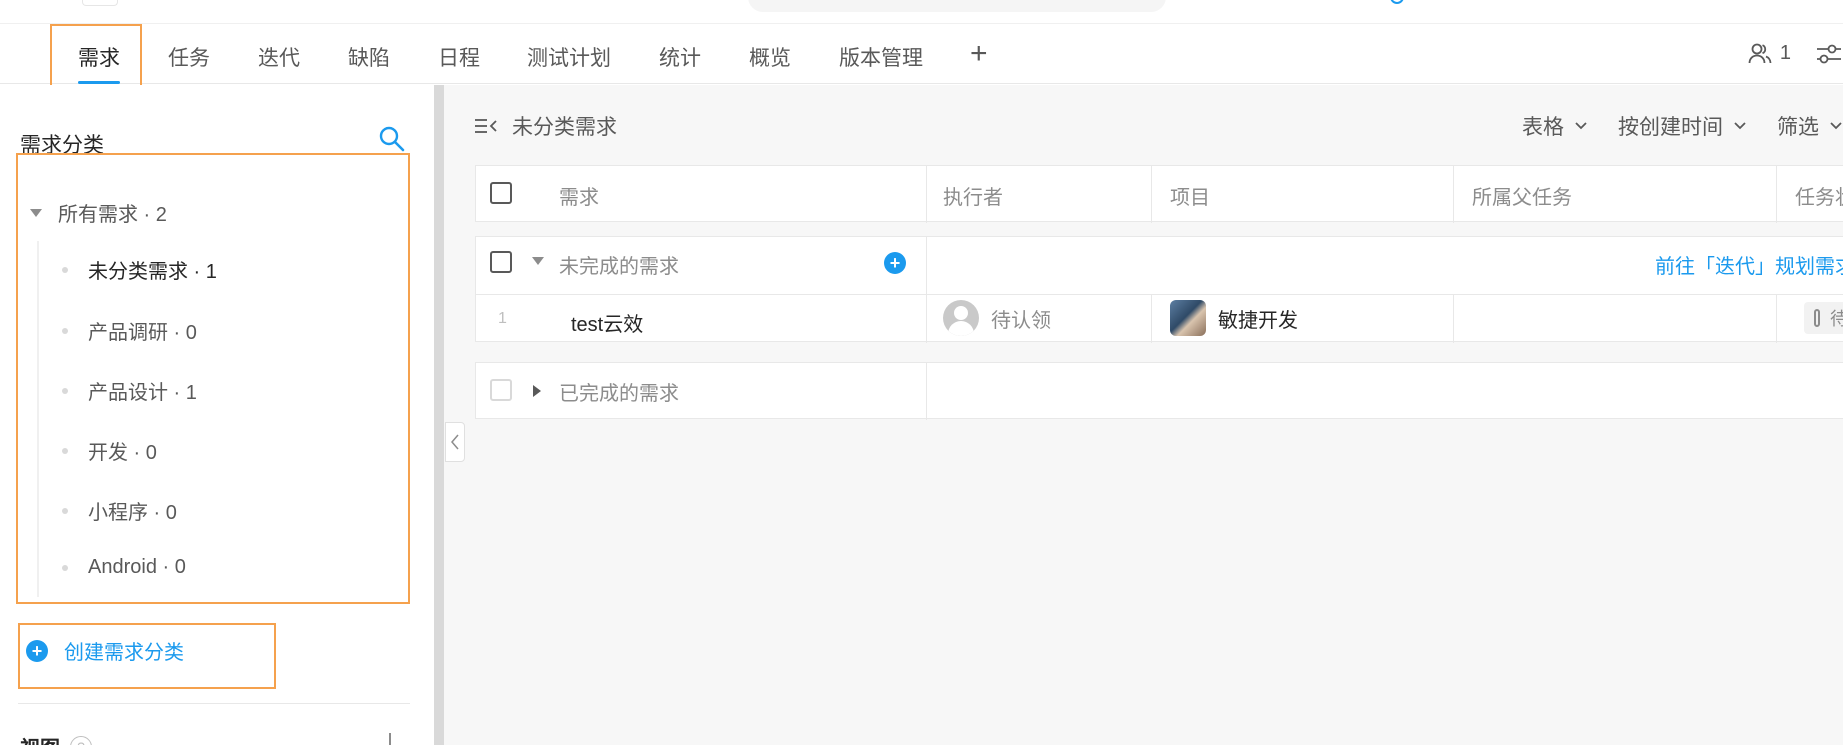 The height and width of the screenshot is (745, 1843). I want to click on sort-dropdown: 按创建时间, so click(1682, 126).